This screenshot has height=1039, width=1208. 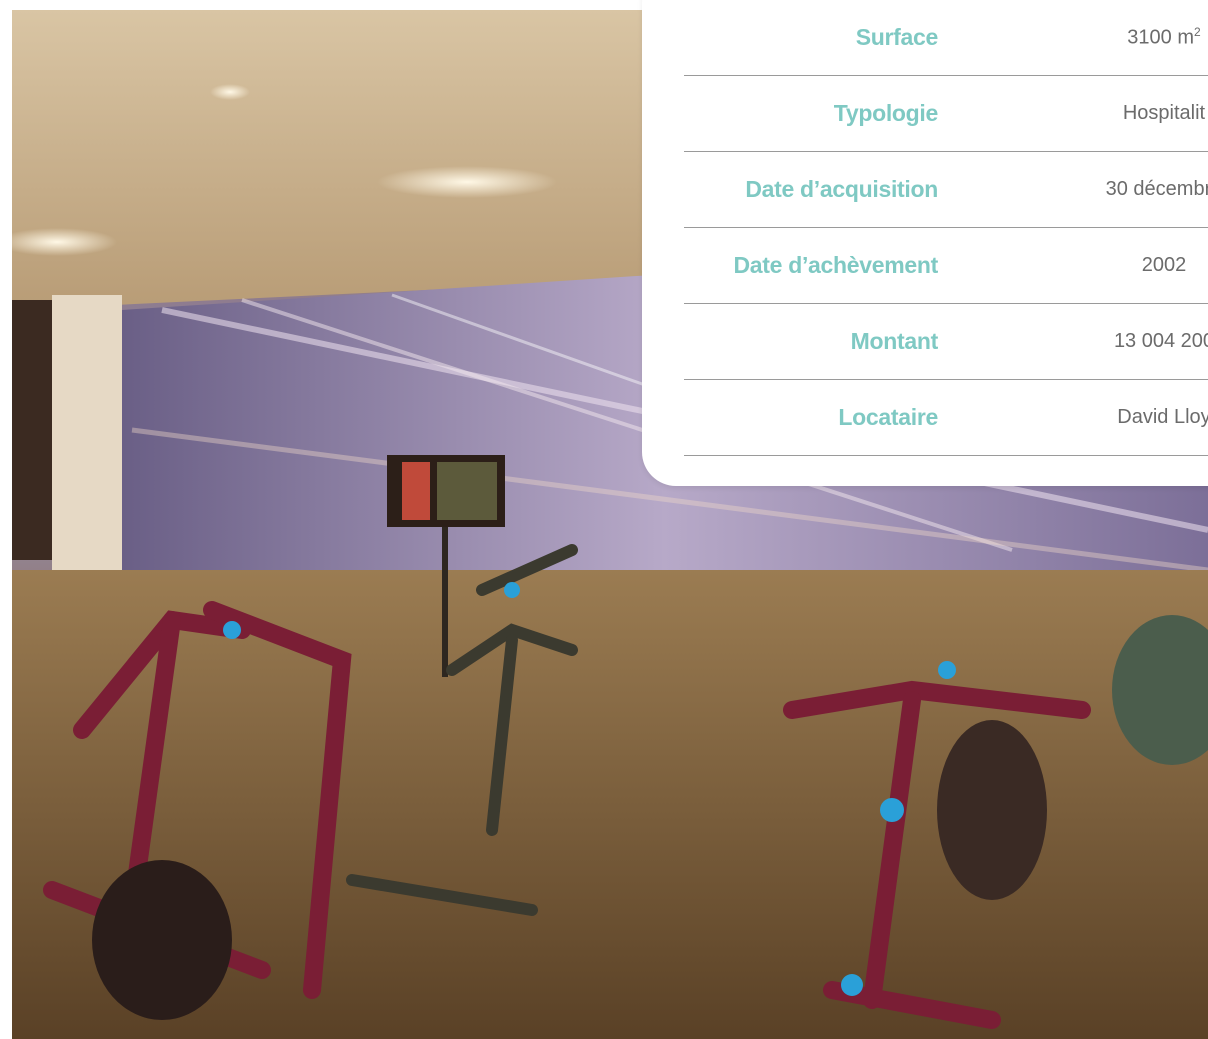 I want to click on detail-row-date-achevement: Date d’achèvement 2002, so click(x=946, y=266).